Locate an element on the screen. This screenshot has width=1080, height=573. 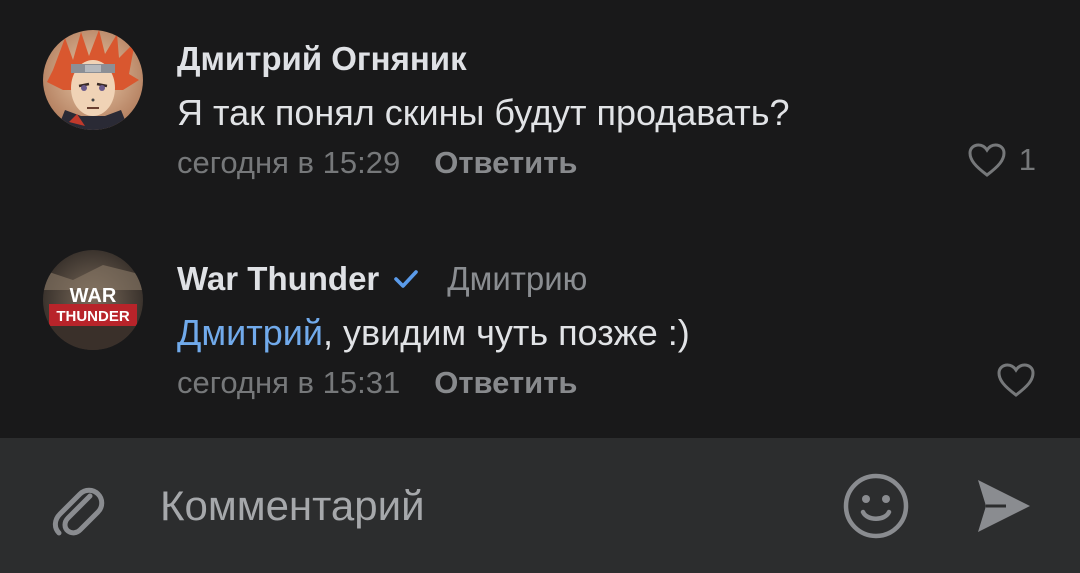
avatar-logo-line-2: THUNDER is located at coordinates (92, 316).